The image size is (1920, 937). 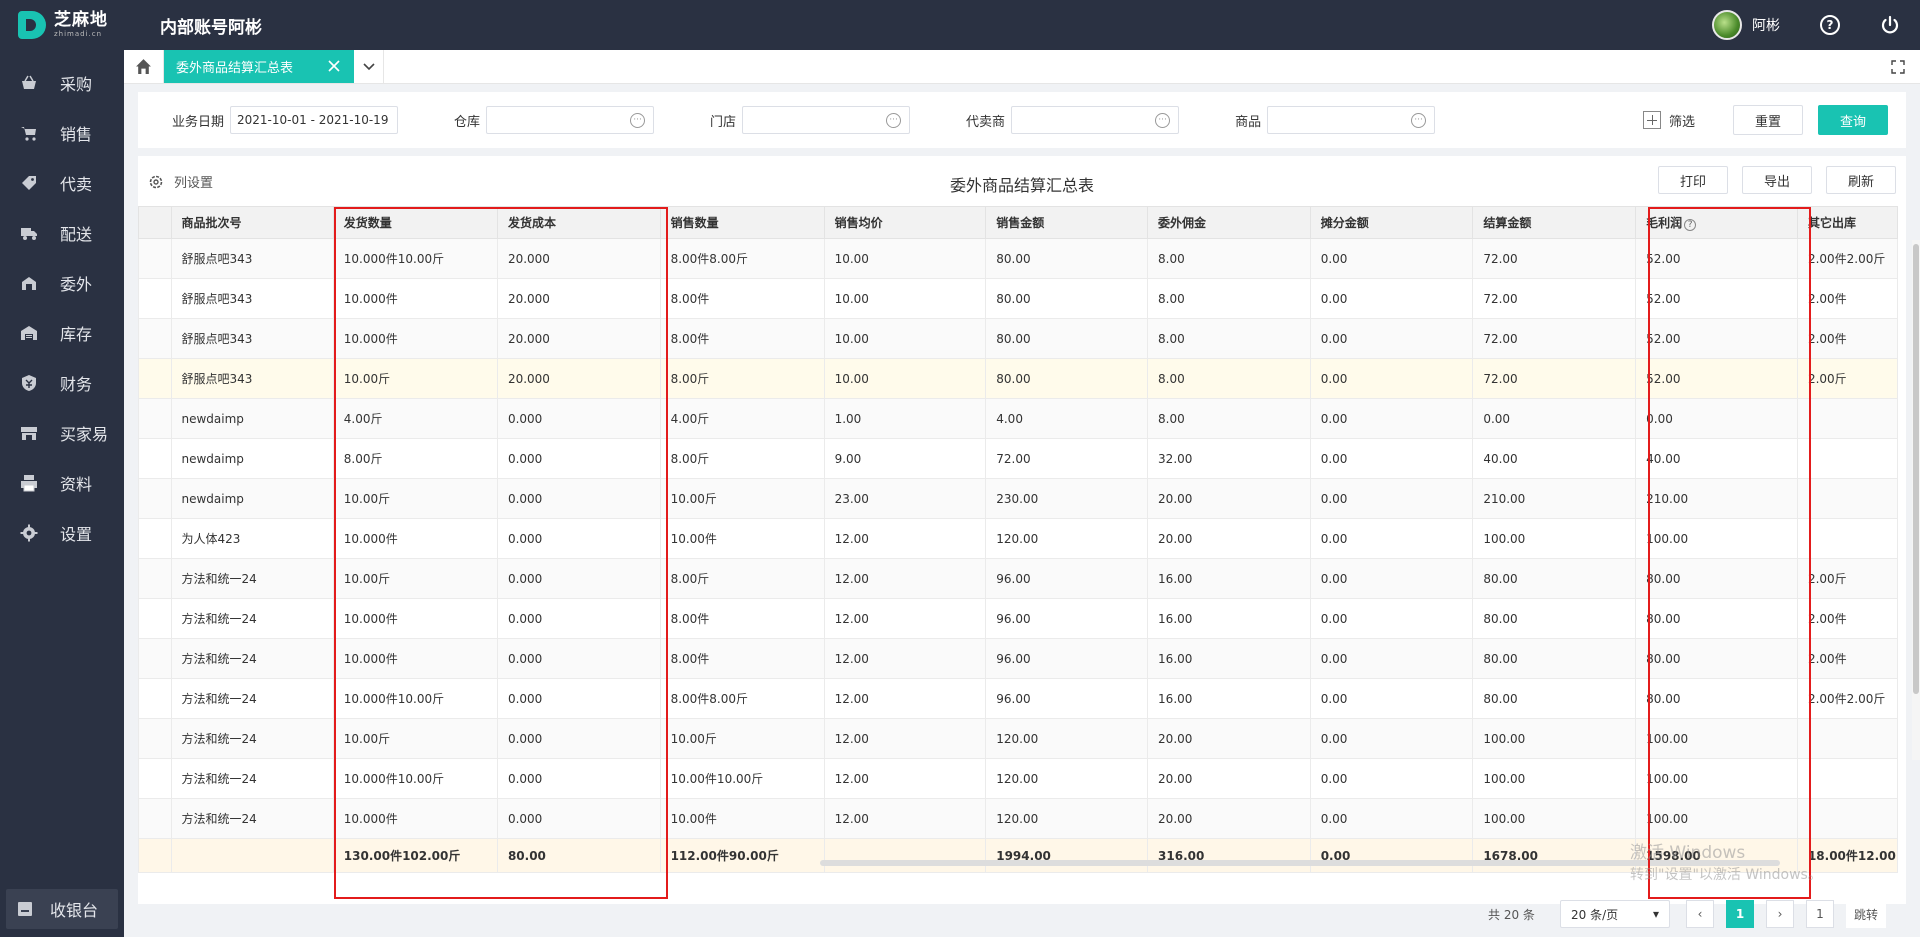 I want to click on page-size-value: 20 条/页, so click(x=1595, y=914).